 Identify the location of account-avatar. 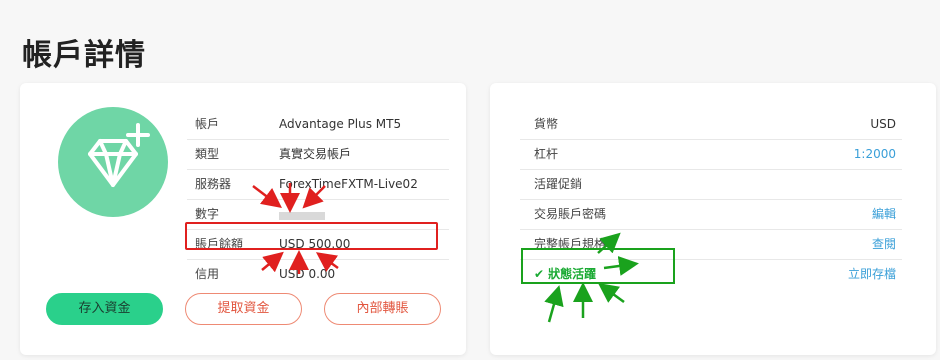
(113, 162).